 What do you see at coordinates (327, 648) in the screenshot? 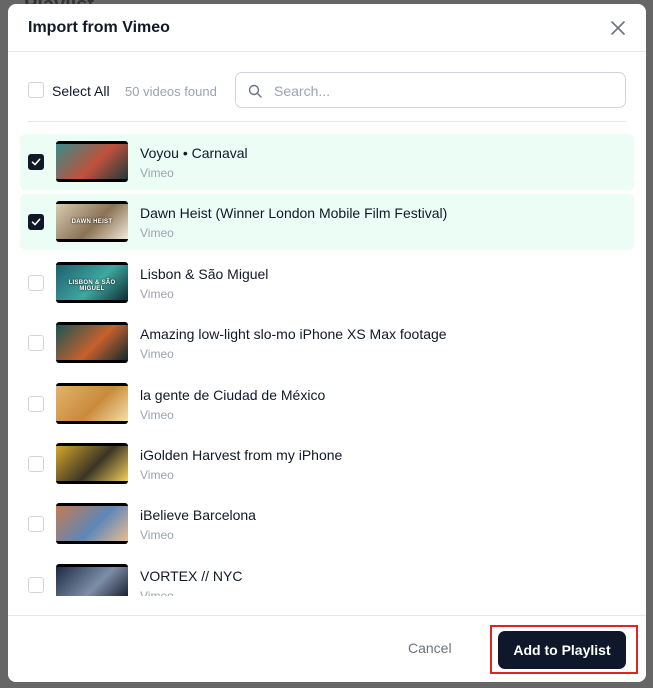
I see `dialog-footer: Cancel Add to Playlist` at bounding box center [327, 648].